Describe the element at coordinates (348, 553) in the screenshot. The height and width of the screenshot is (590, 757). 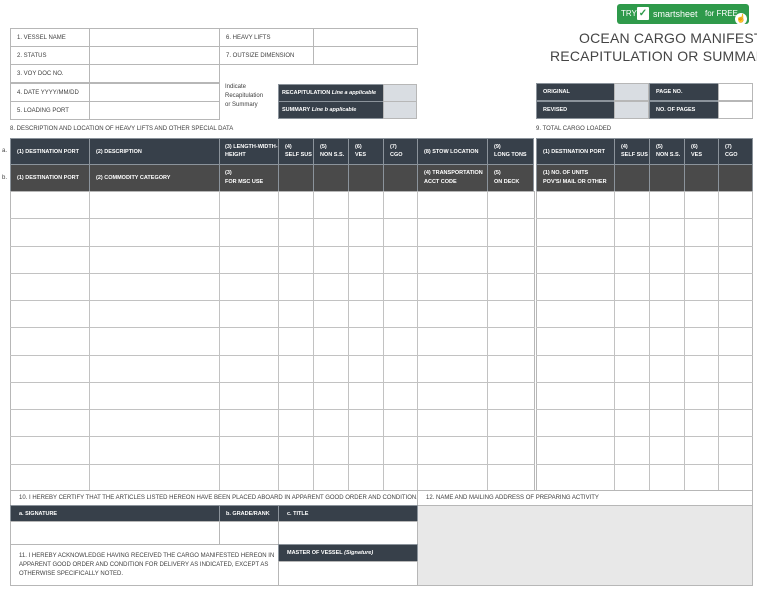
I see `master-of-vessel-header: MASTER OF VESSEL (Signature)` at that location.